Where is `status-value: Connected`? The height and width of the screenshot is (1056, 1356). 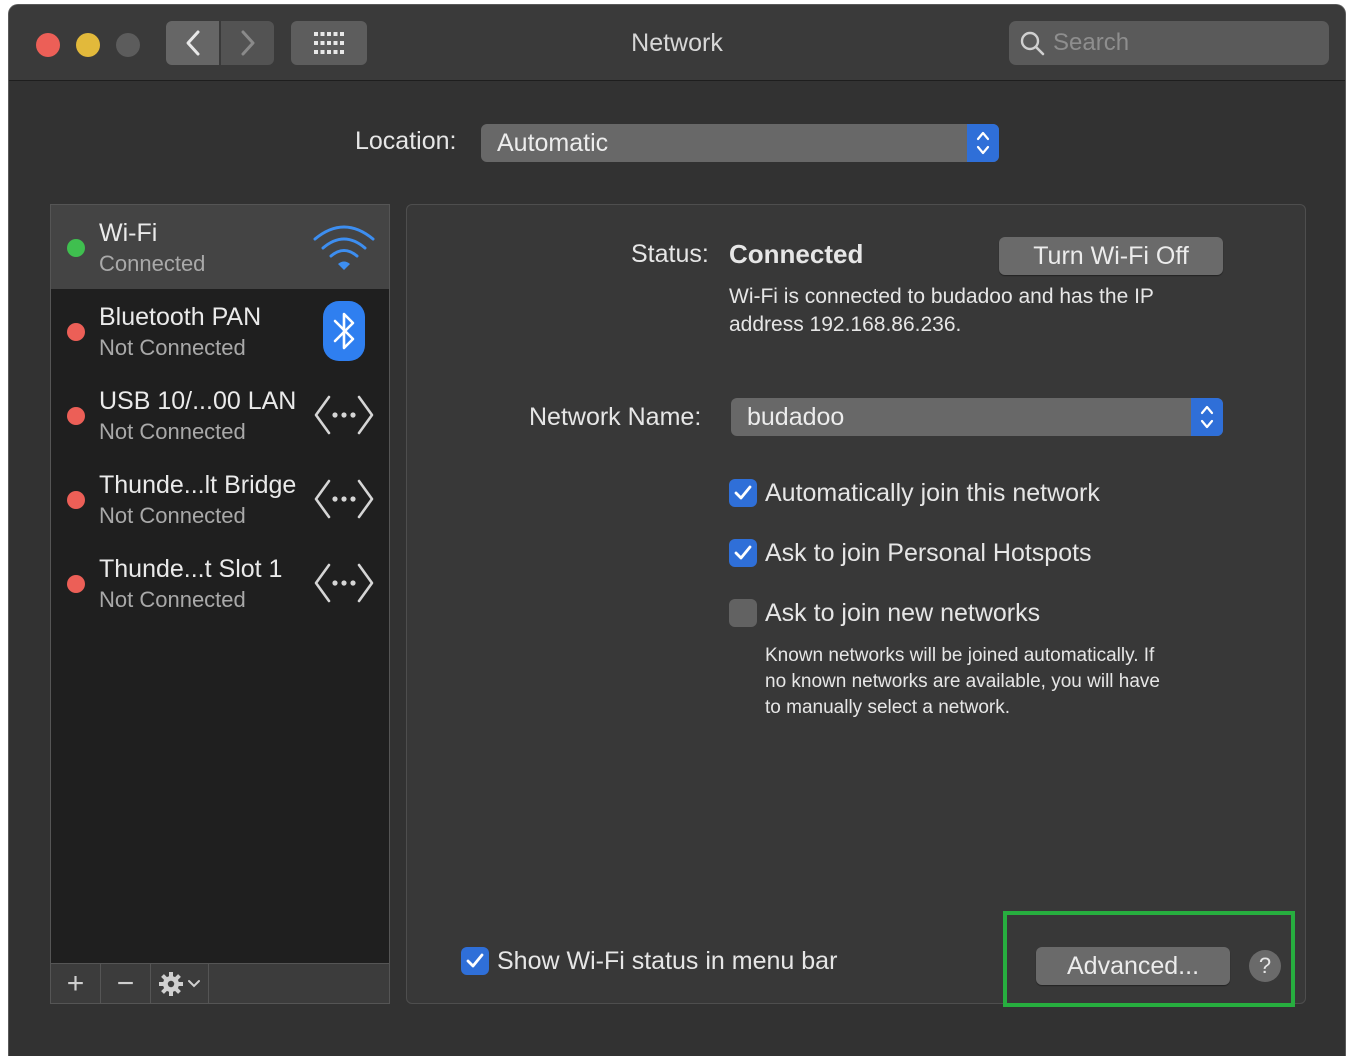 status-value: Connected is located at coordinates (796, 254).